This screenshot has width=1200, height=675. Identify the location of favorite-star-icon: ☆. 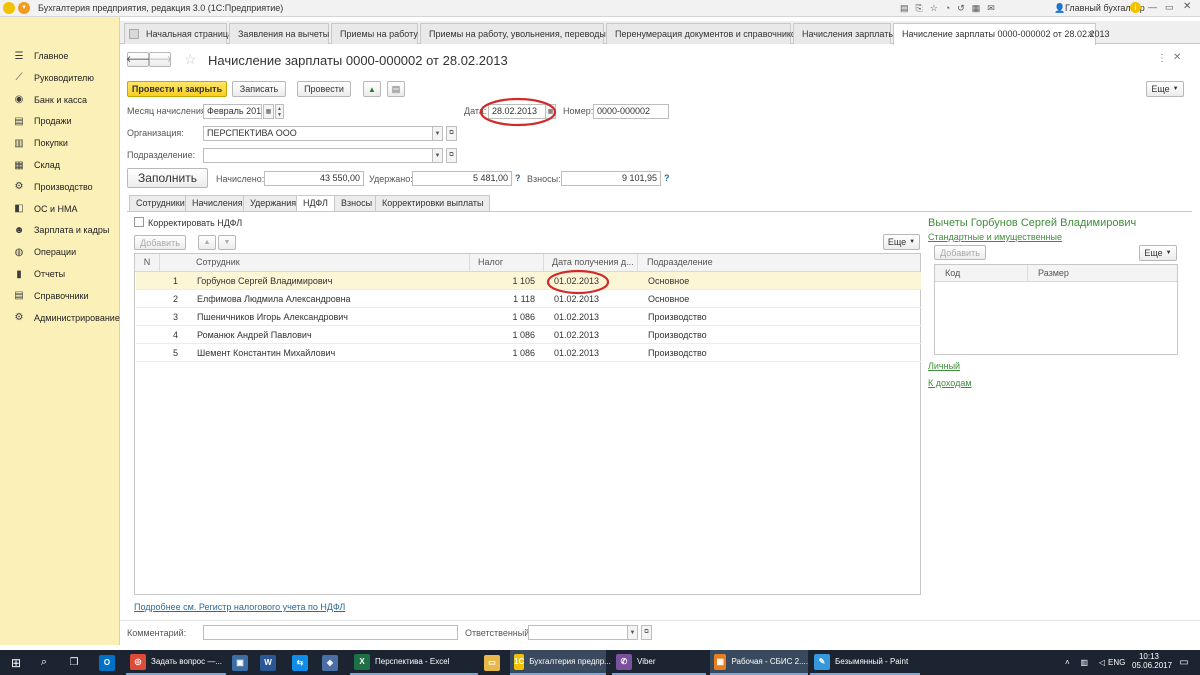
(190, 59).